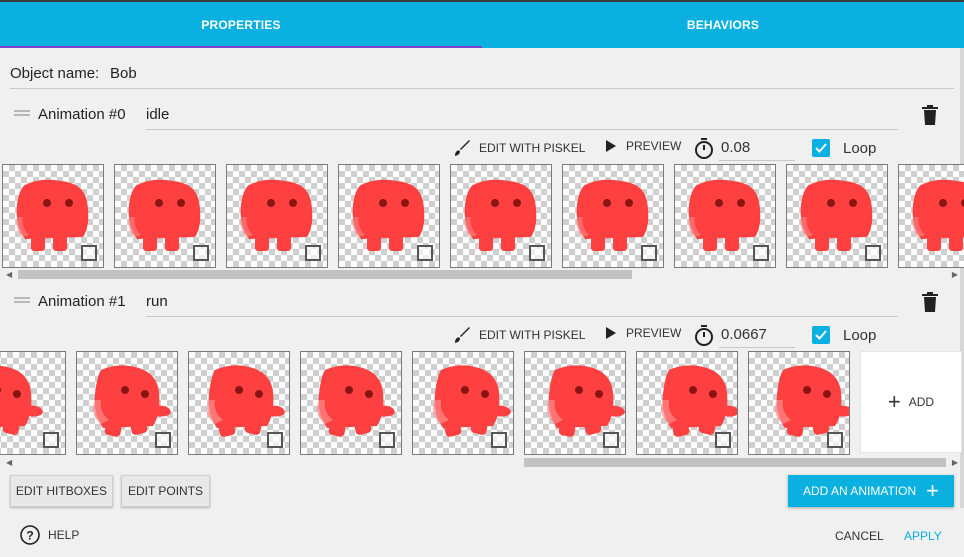 The height and width of the screenshot is (557, 964). I want to click on help-circle-icon: ?, so click(30, 535).